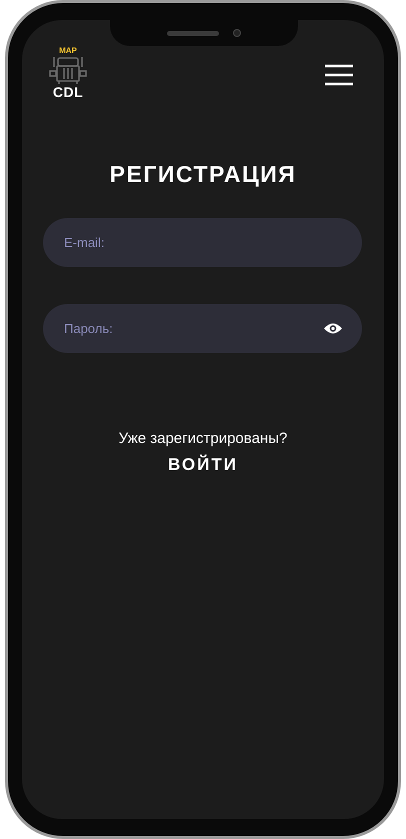 The width and height of the screenshot is (406, 839). I want to click on logo-text: CDL, so click(68, 92).